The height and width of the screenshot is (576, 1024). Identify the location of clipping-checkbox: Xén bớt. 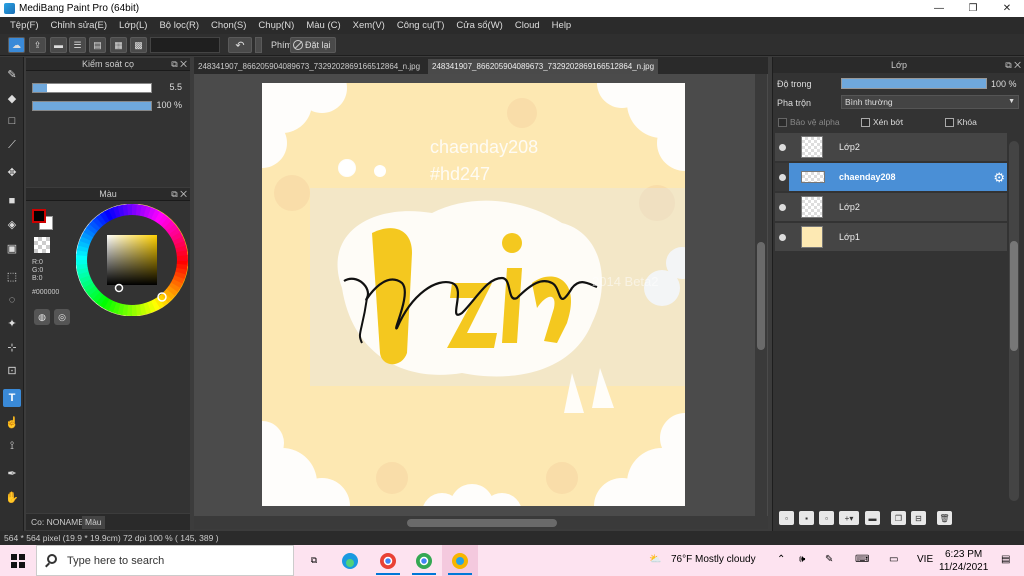
(882, 122).